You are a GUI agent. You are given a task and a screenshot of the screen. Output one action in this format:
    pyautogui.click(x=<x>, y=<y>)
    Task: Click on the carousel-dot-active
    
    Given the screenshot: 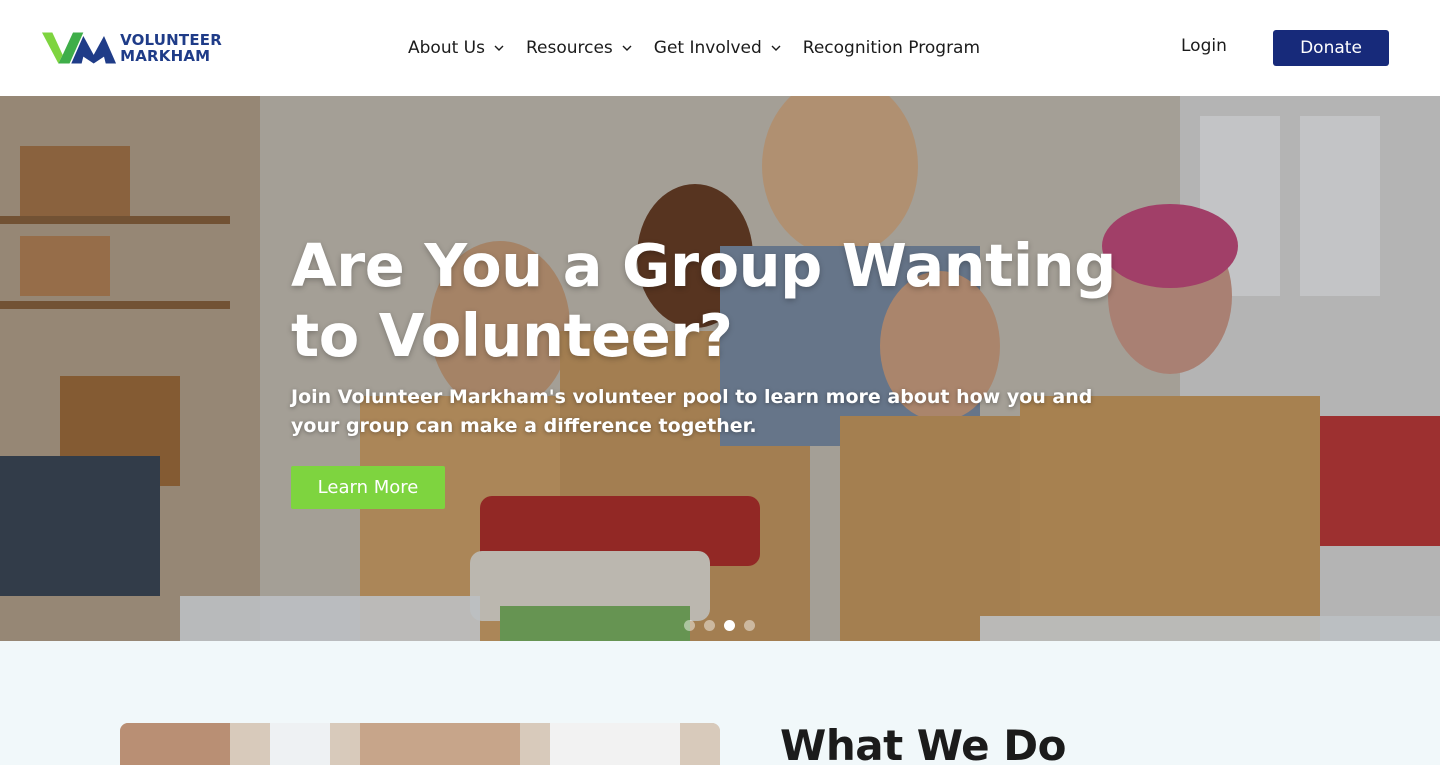 What is the action you would take?
    pyautogui.click(x=729, y=625)
    